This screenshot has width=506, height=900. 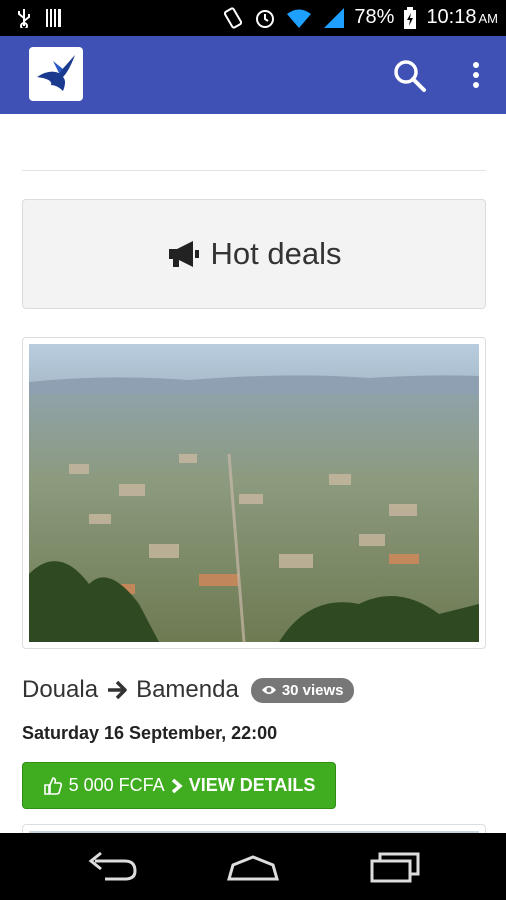 I want to click on barcode-icon, so click(x=53, y=18).